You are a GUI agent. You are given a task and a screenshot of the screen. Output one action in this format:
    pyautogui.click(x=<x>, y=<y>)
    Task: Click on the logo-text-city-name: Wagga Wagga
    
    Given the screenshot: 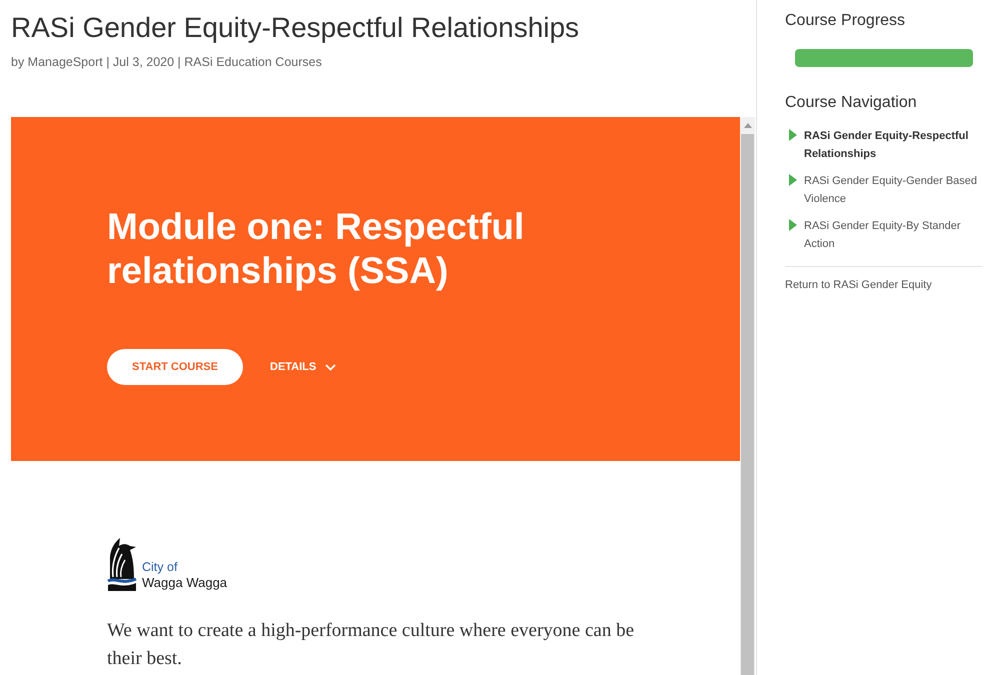 What is the action you would take?
    pyautogui.click(x=185, y=582)
    